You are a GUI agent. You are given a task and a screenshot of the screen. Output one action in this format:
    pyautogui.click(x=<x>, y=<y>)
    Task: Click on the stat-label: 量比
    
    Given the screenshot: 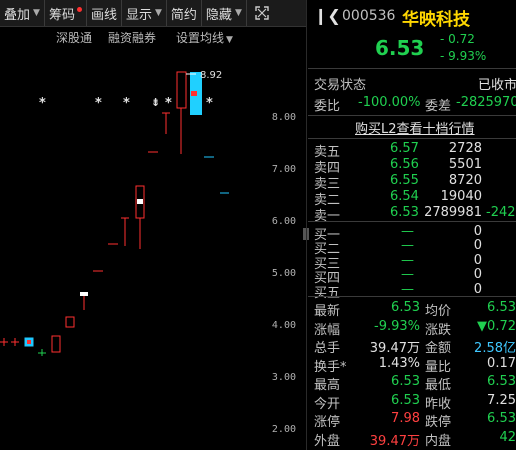 What is the action you would take?
    pyautogui.click(x=438, y=367)
    